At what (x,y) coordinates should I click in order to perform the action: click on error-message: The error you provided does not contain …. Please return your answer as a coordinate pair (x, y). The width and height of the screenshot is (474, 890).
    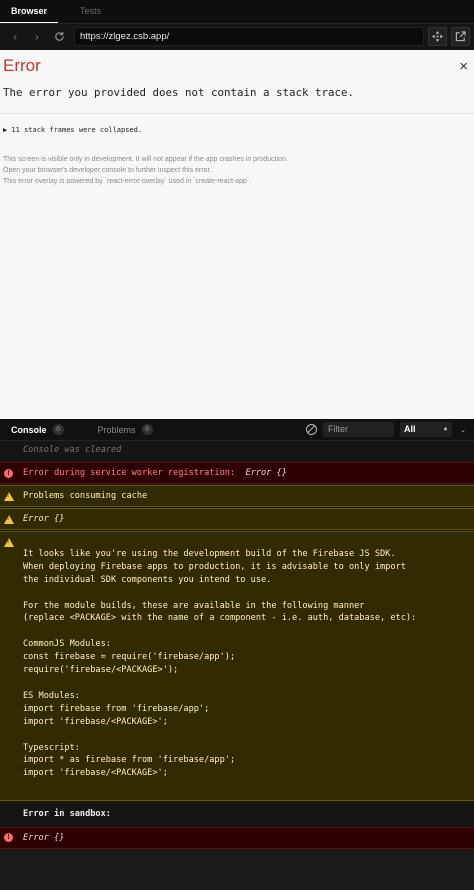
    Looking at the image, I should click on (179, 92).